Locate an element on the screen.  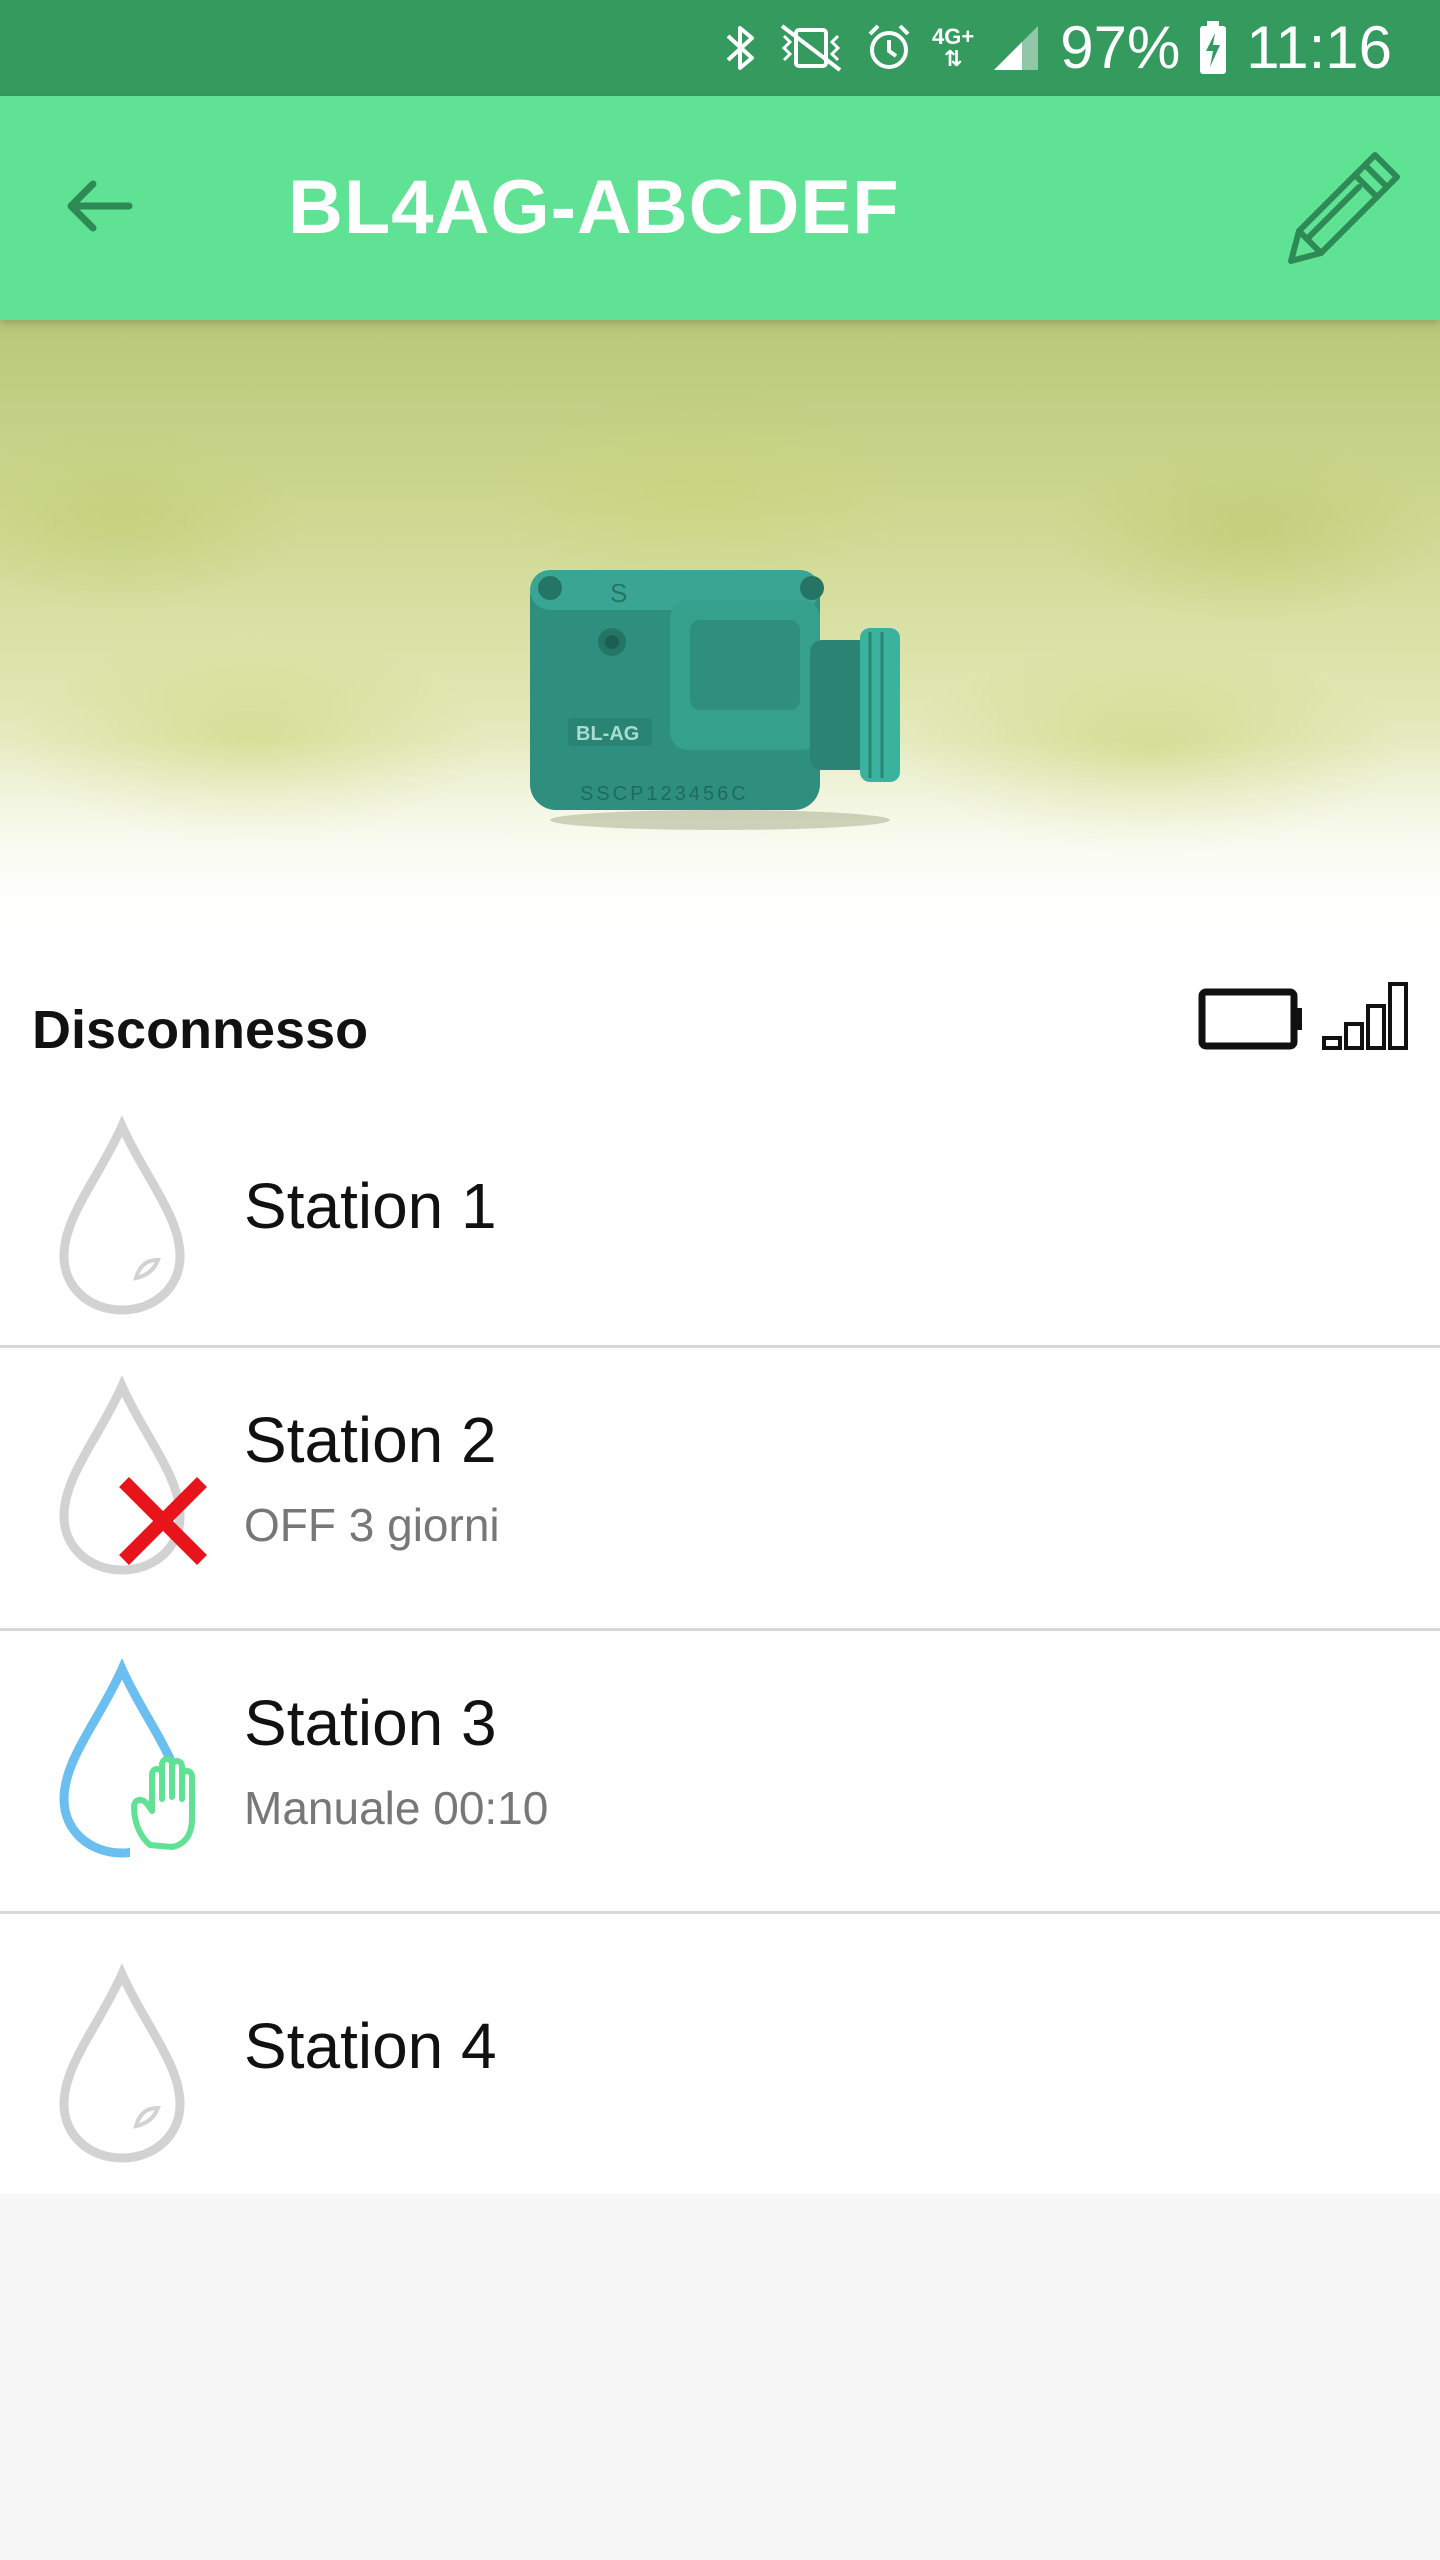
edit-button is located at coordinates (1342, 208).